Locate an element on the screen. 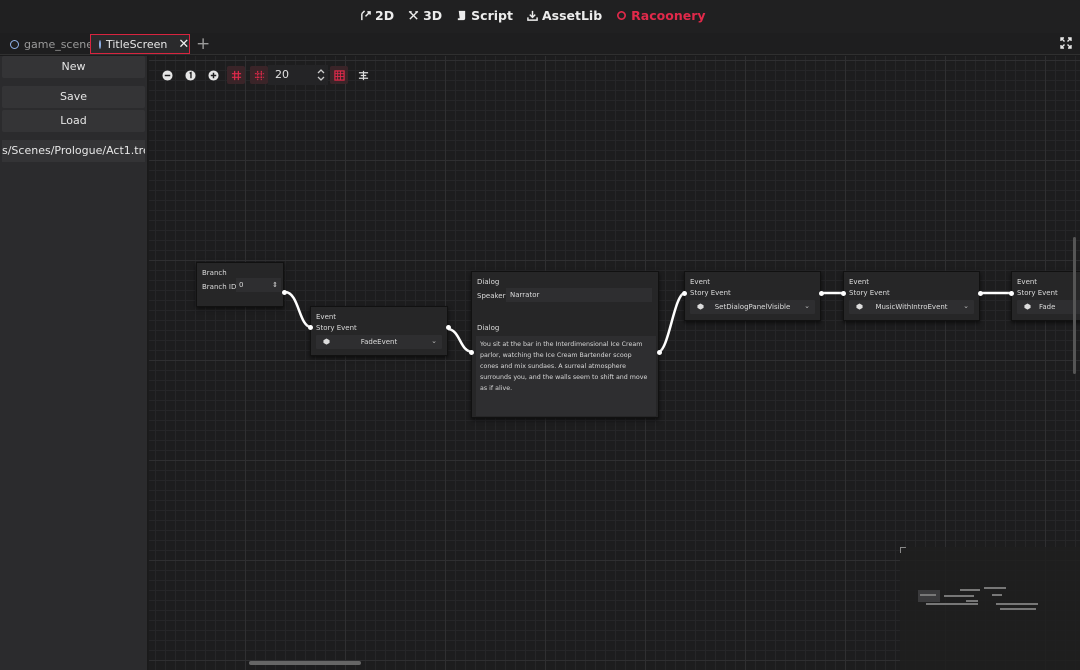  2d-icon is located at coordinates (366, 15).